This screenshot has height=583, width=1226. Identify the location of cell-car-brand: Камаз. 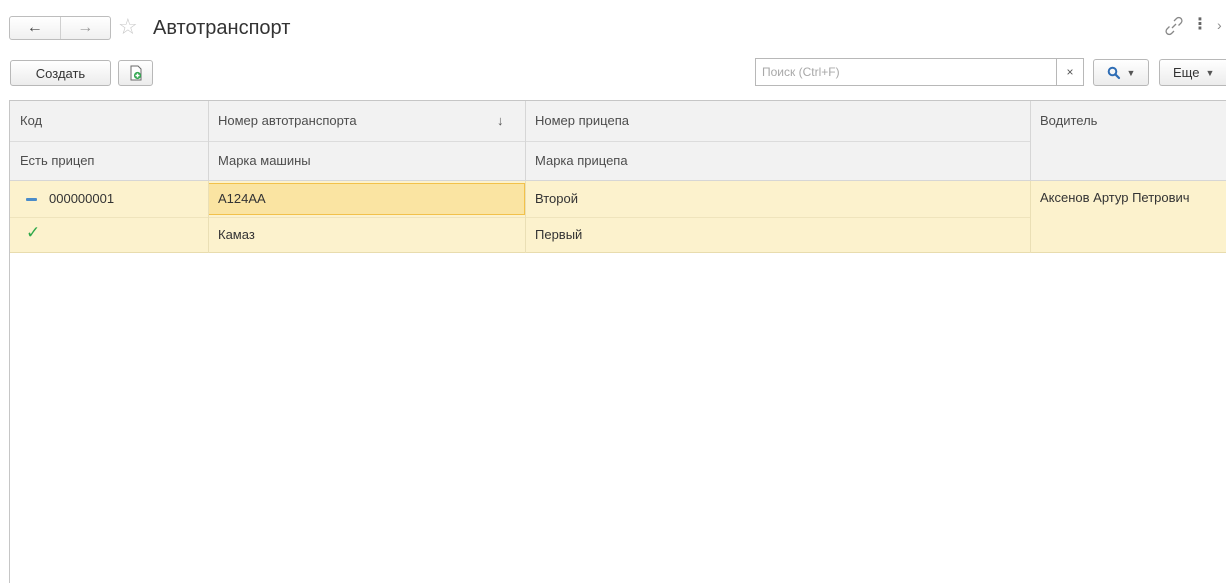
(366, 235).